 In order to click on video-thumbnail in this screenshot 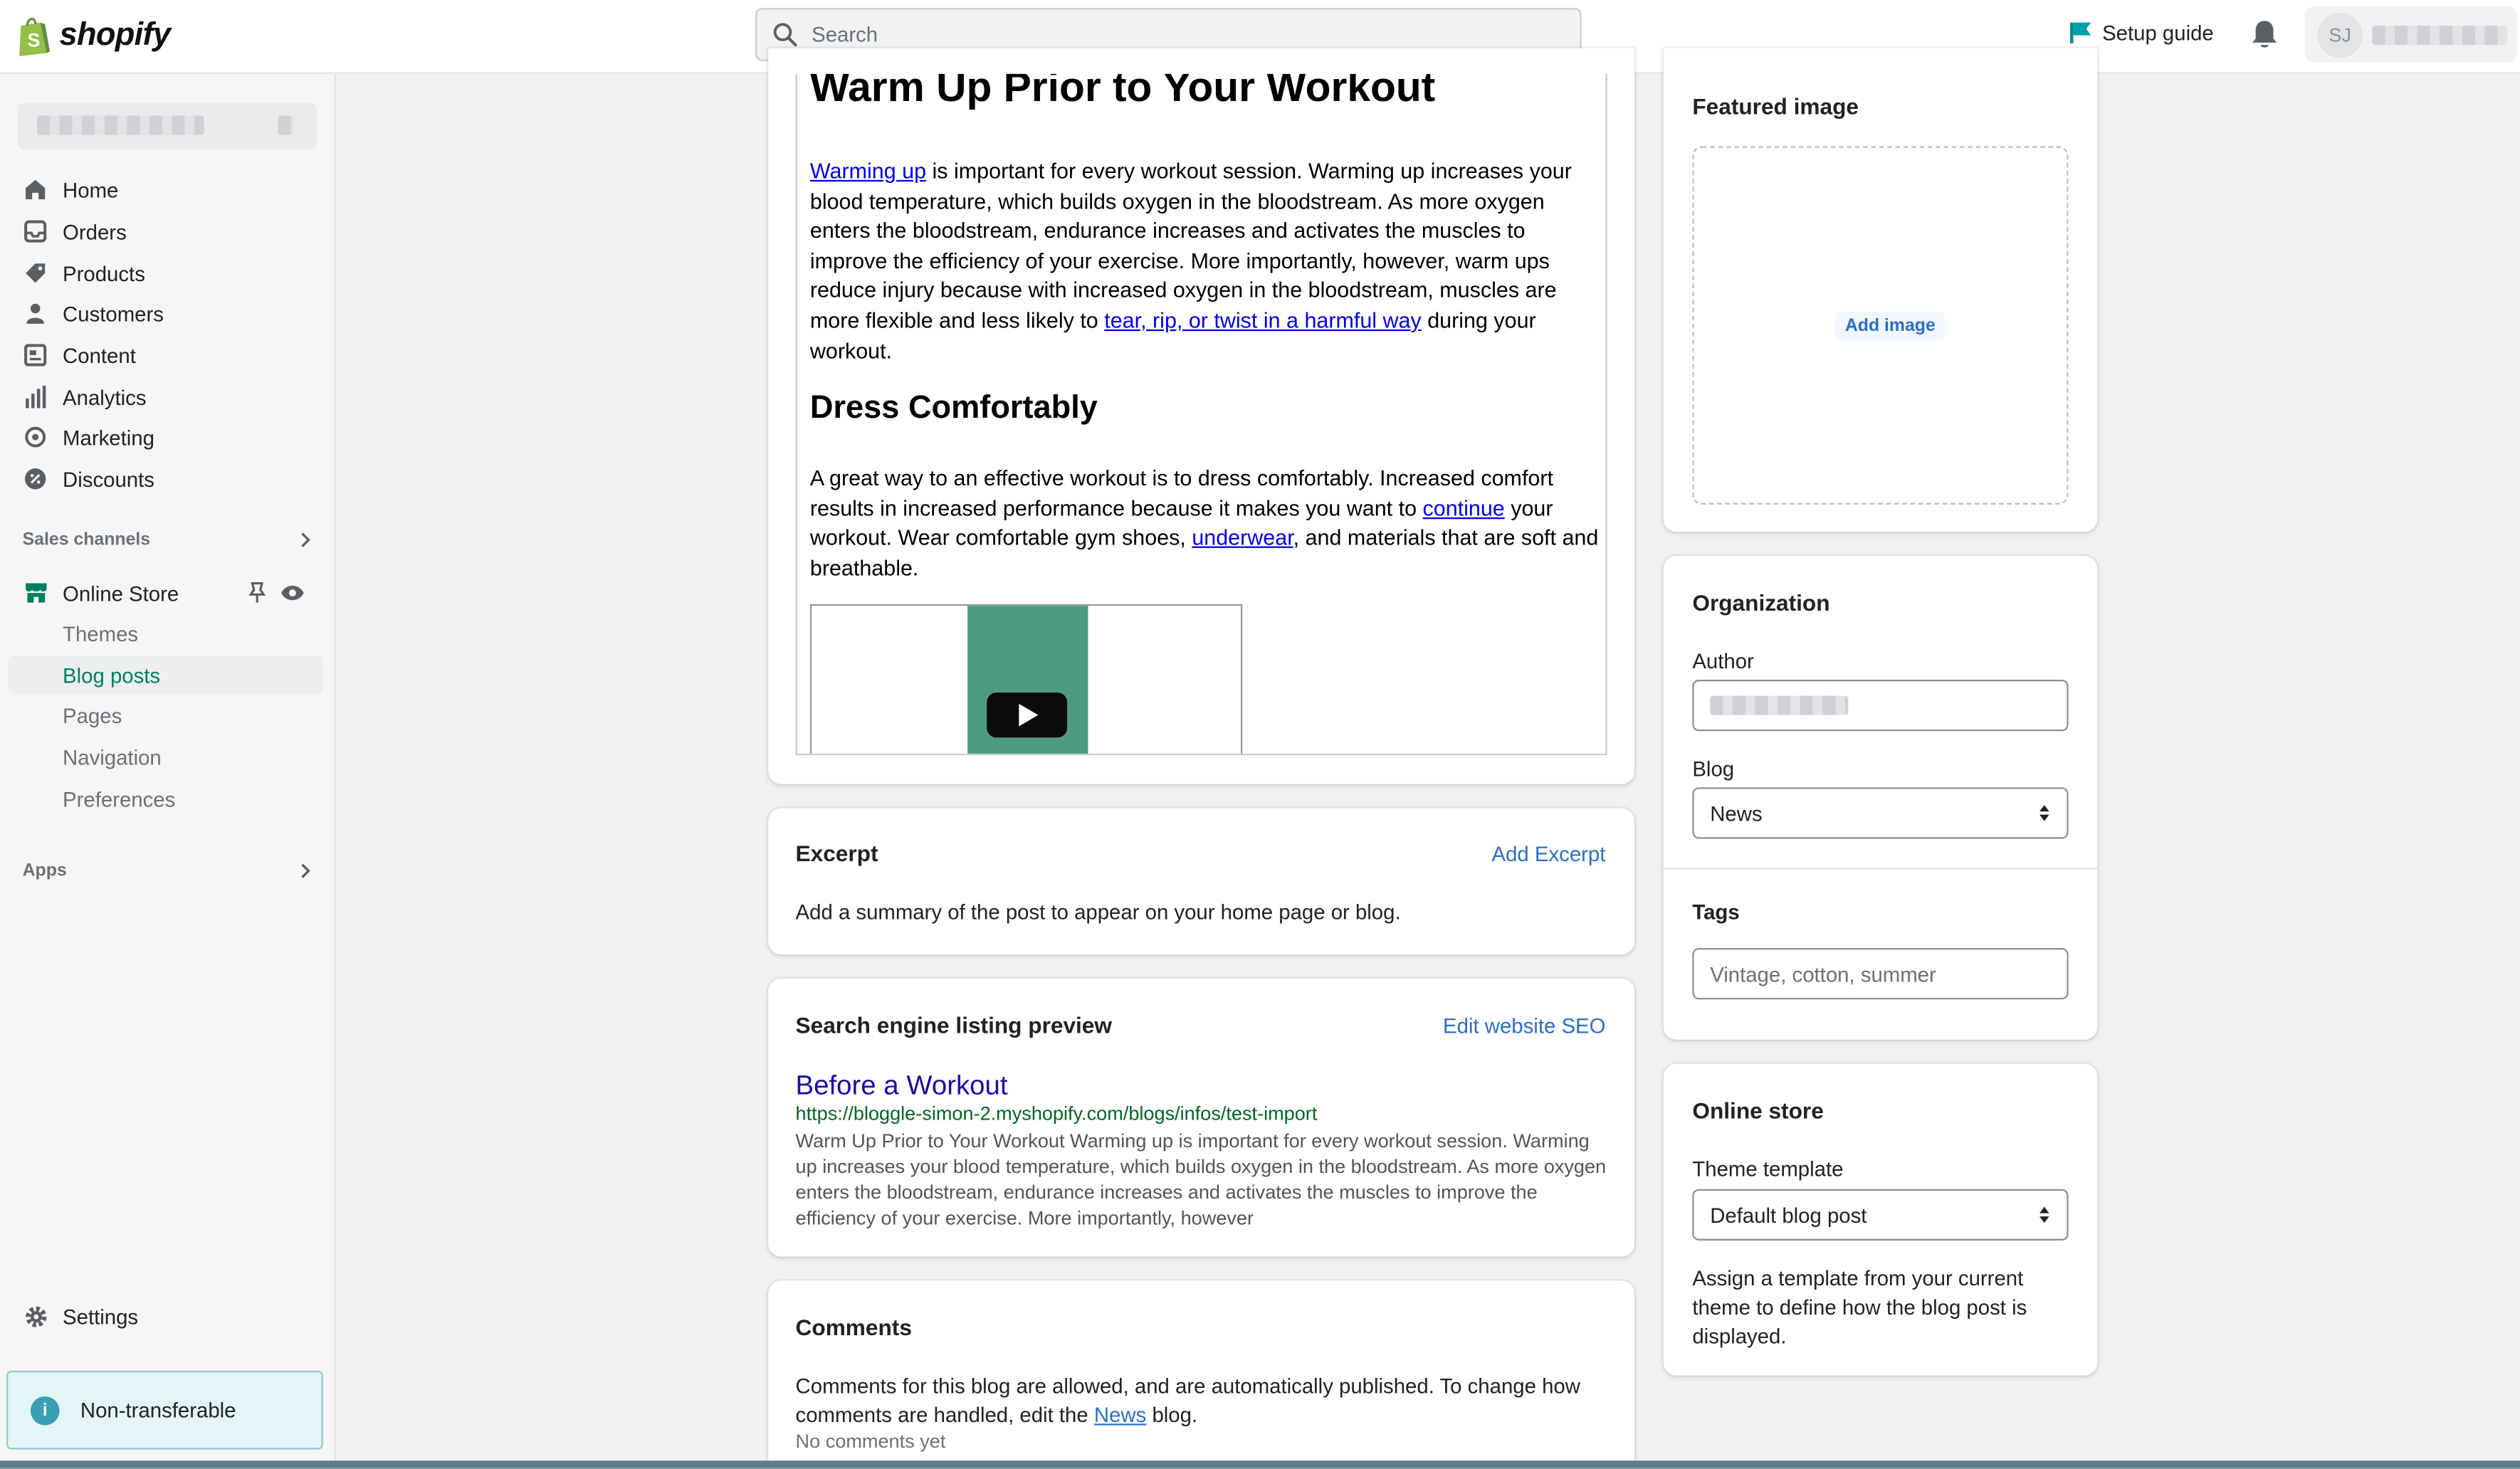, I will do `click(1027, 680)`.